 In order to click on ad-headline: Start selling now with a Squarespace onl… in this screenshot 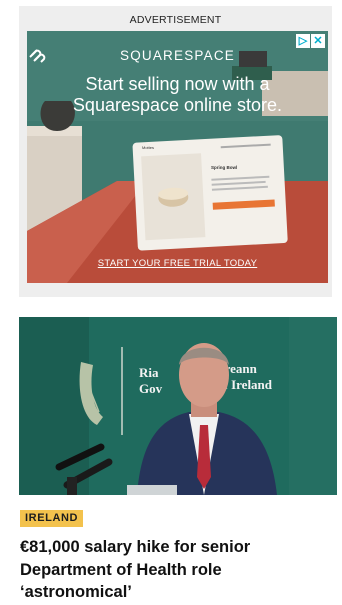, I will do `click(177, 94)`.